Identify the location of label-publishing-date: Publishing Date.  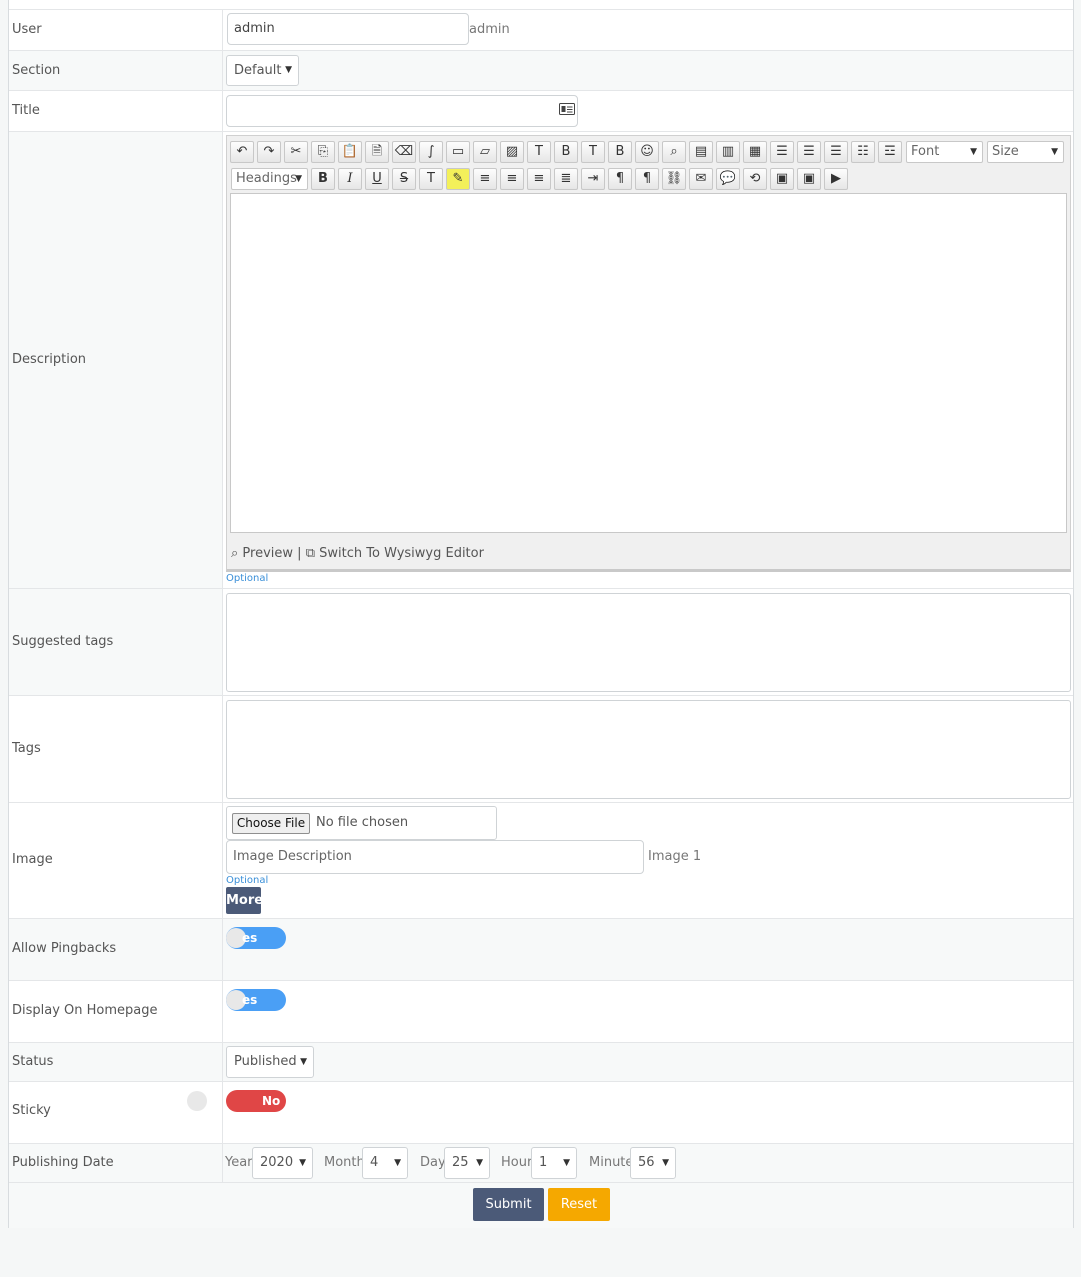
(63, 1162).